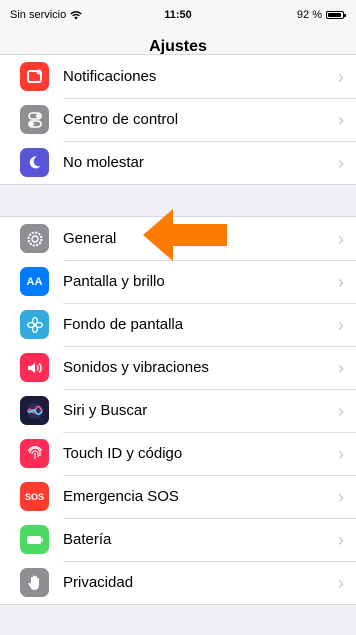 The height and width of the screenshot is (635, 356). I want to click on battery-indicator: 92 %, so click(321, 15).